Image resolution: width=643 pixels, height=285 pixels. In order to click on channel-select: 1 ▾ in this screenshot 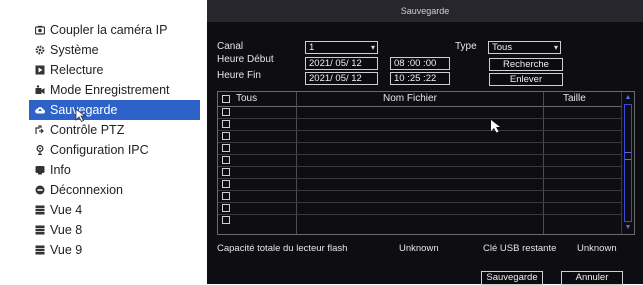, I will do `click(341, 47)`.